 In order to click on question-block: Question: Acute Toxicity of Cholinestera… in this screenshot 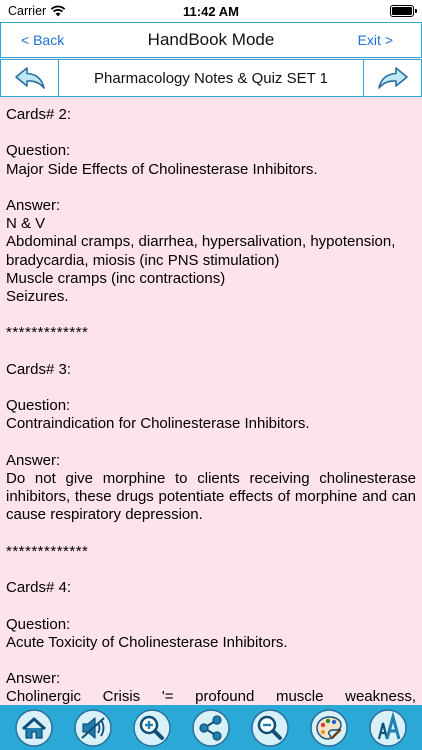, I will do `click(211, 634)`.